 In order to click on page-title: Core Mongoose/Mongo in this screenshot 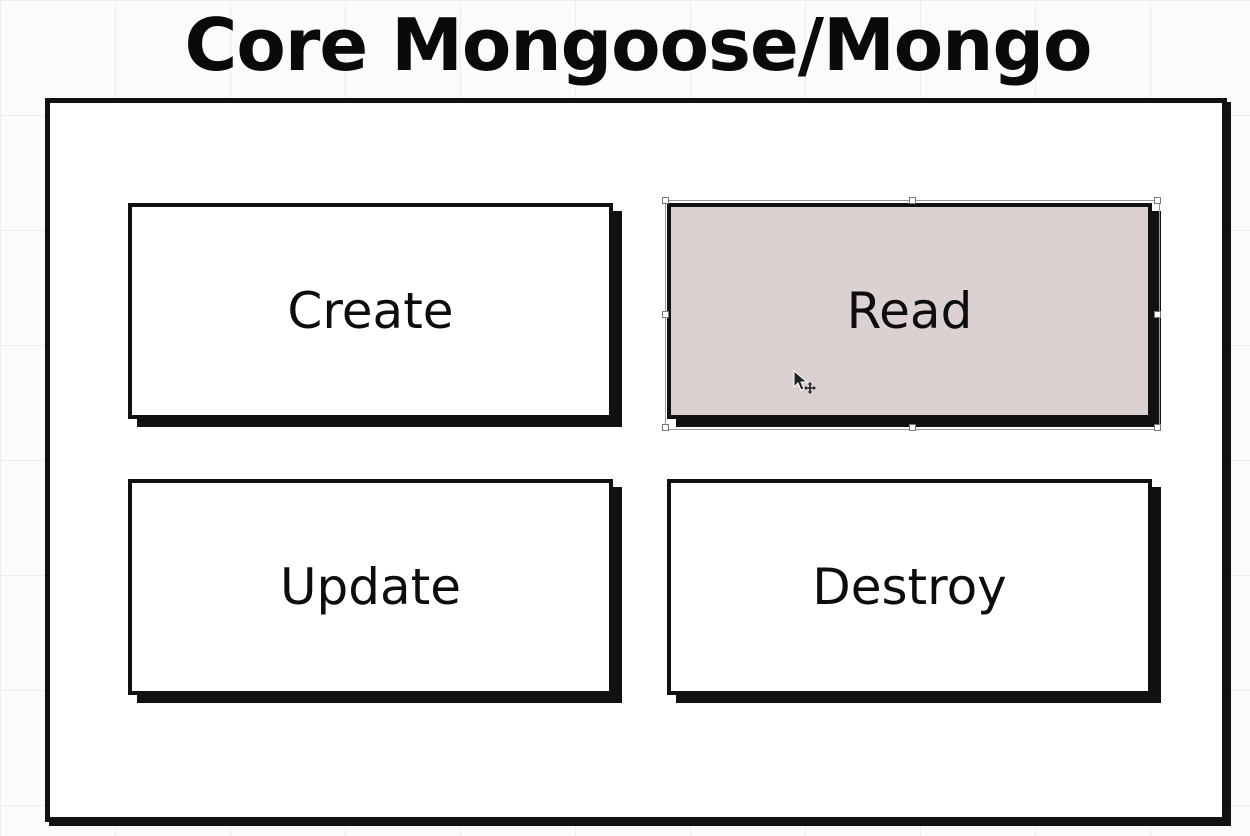, I will do `click(638, 45)`.